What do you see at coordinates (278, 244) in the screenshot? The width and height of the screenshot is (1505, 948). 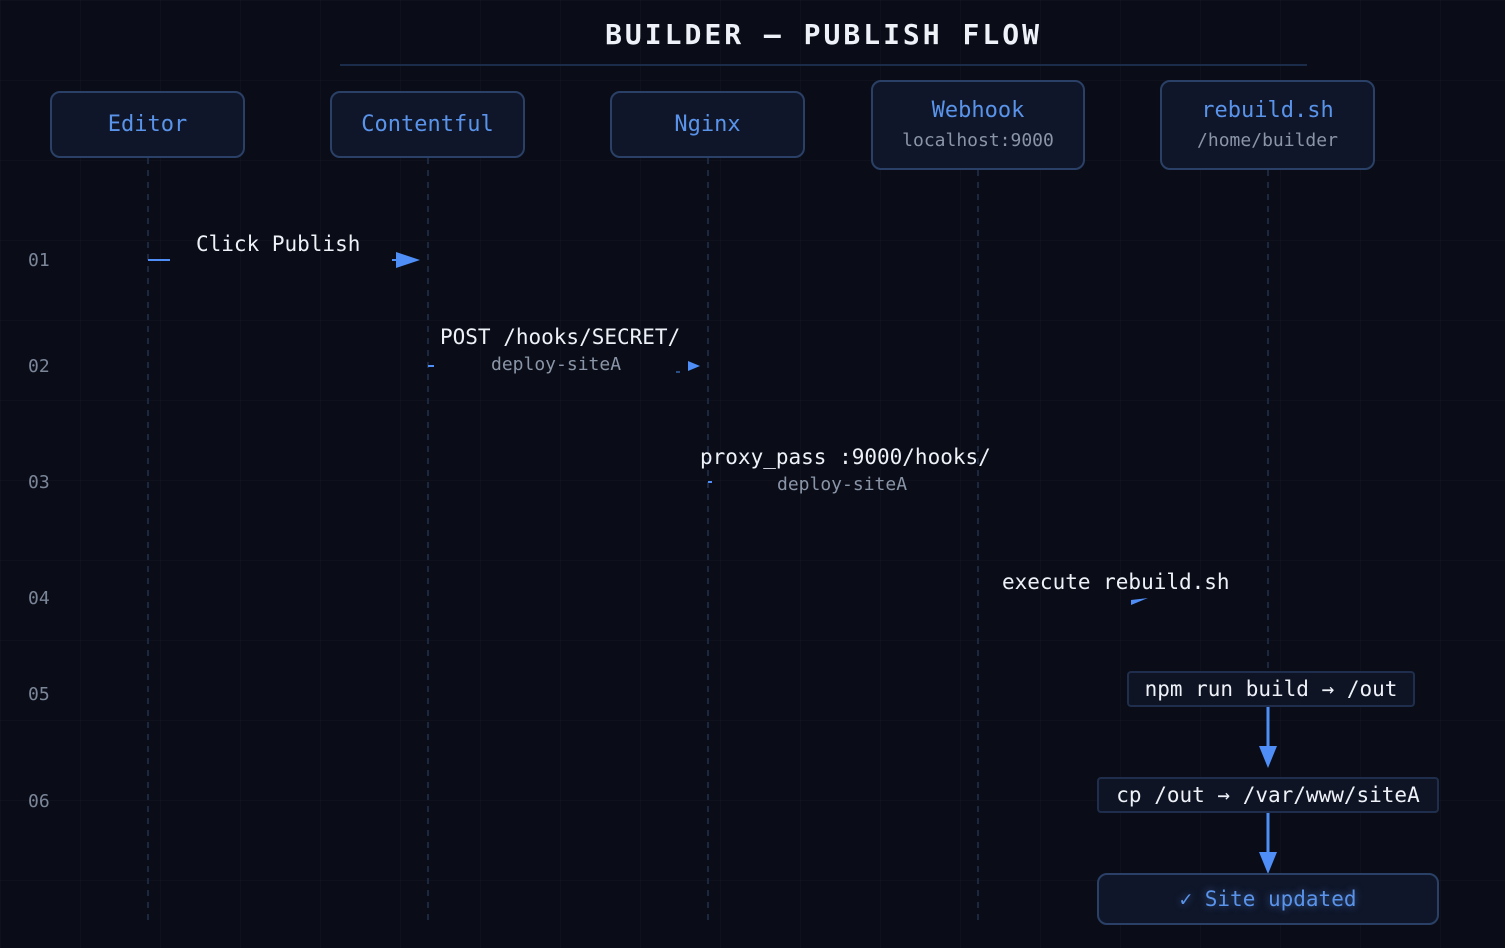 I see `step-01-label: Click Publish` at bounding box center [278, 244].